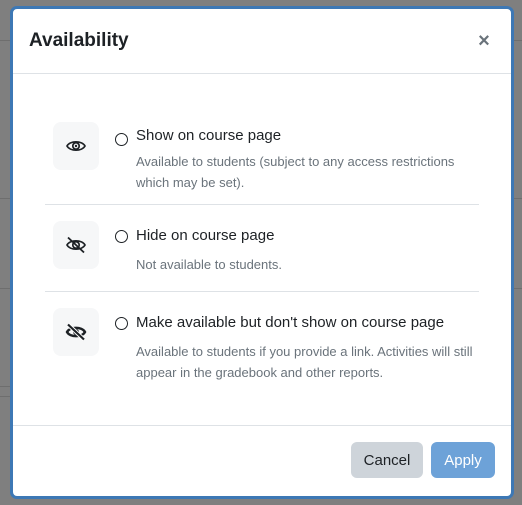  Describe the element at coordinates (121, 139) in the screenshot. I see `show-radio` at that location.